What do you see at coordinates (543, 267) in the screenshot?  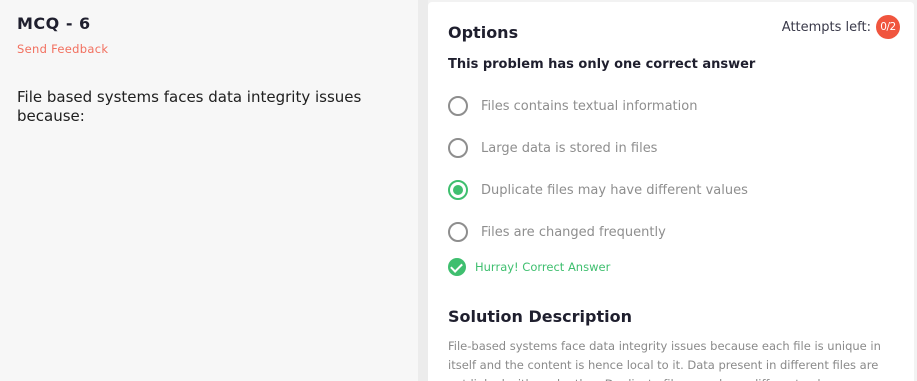 I see `result-label: Hurray! Correct Answer` at bounding box center [543, 267].